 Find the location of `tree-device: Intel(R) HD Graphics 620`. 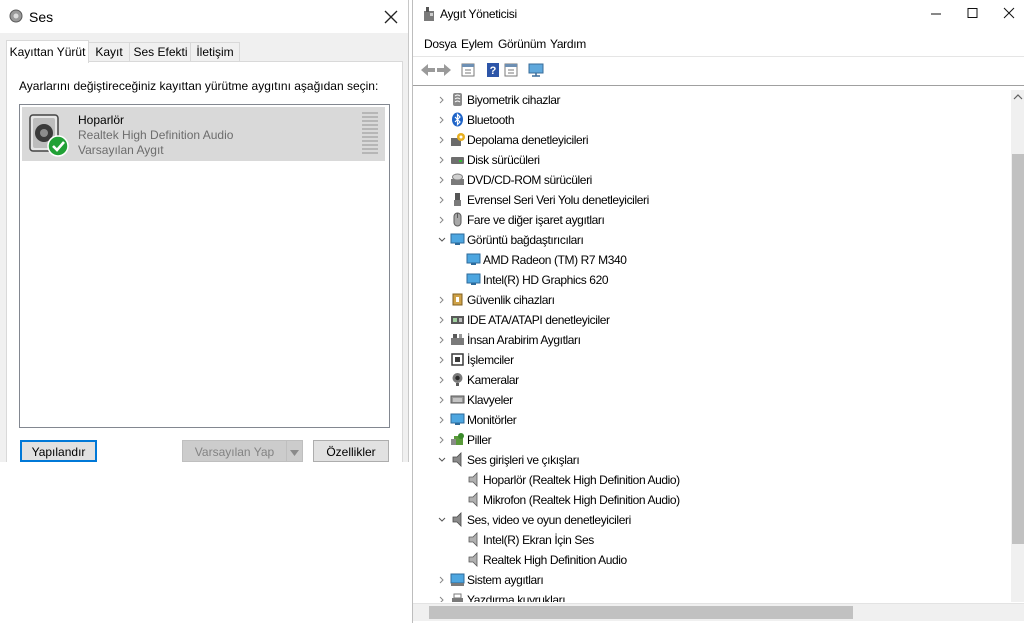

tree-device: Intel(R) HD Graphics 620 is located at coordinates (708, 280).